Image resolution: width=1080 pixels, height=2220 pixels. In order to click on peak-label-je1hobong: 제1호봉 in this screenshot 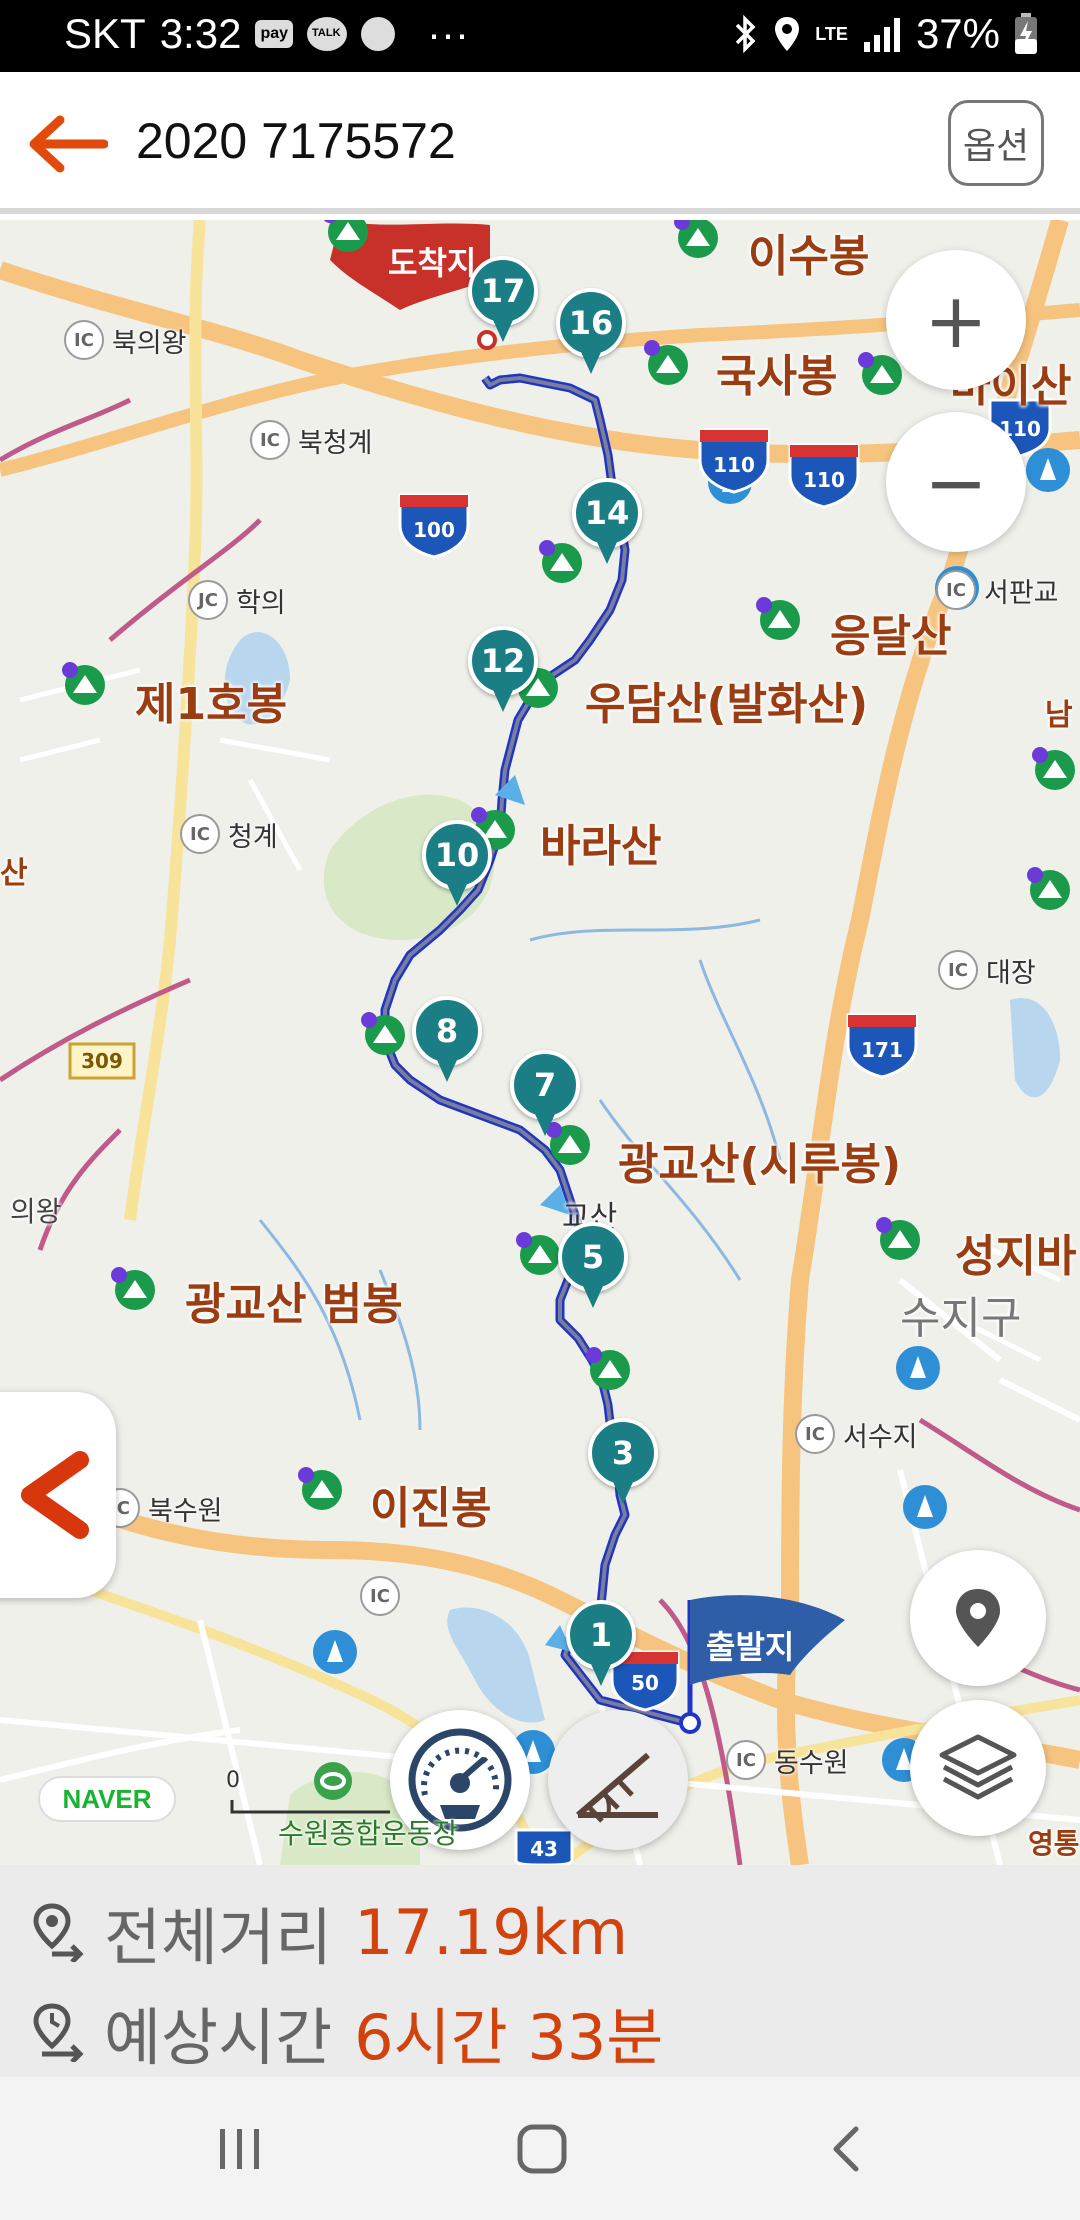, I will do `click(211, 704)`.